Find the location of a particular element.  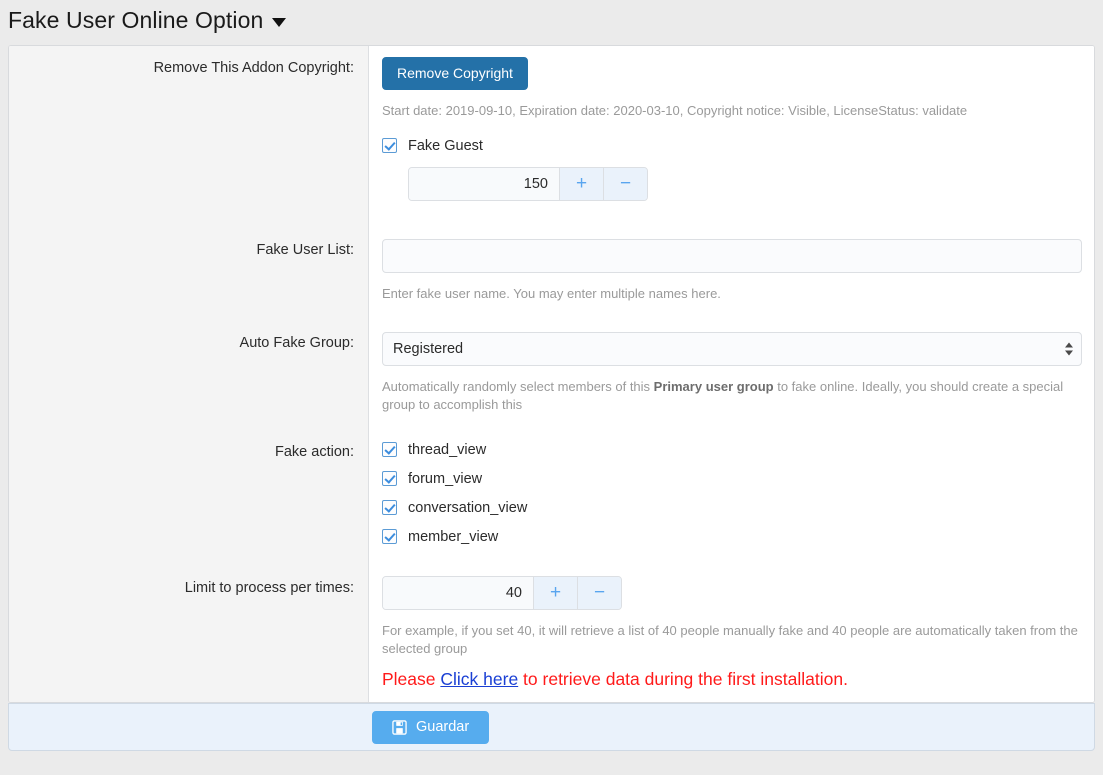

fake-guest-input is located at coordinates (484, 183).